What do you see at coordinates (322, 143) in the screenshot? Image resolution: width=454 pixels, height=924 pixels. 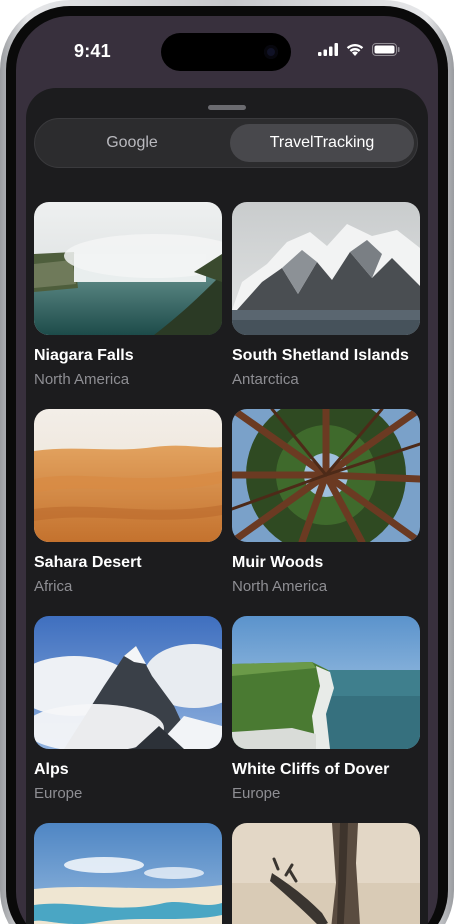 I see `segment-traveltracking: TravelTracking` at bounding box center [322, 143].